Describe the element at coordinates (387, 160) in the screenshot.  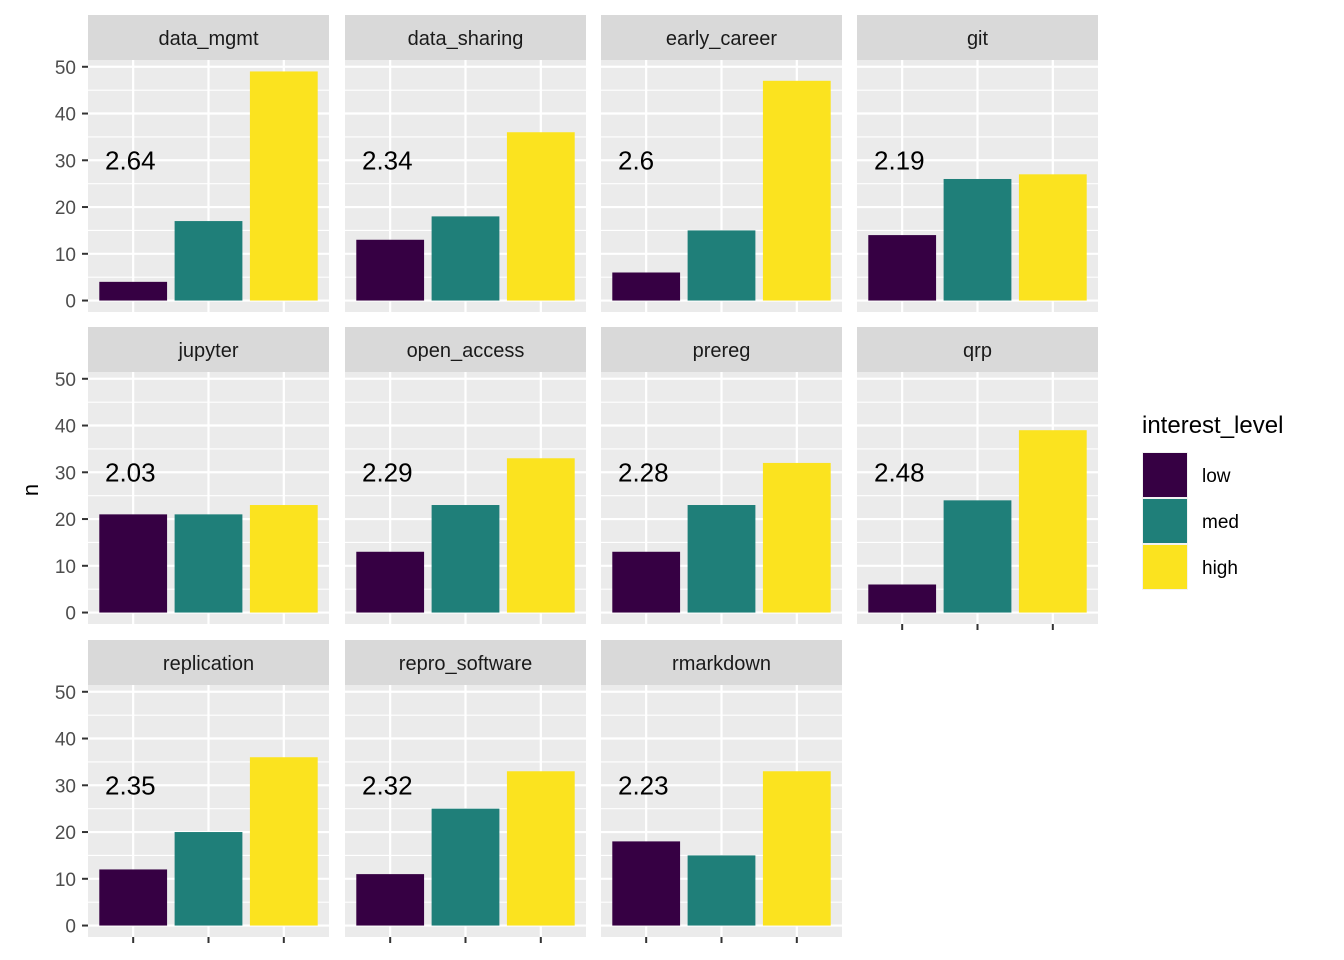
I see `mean-annotation: 2.34` at that location.